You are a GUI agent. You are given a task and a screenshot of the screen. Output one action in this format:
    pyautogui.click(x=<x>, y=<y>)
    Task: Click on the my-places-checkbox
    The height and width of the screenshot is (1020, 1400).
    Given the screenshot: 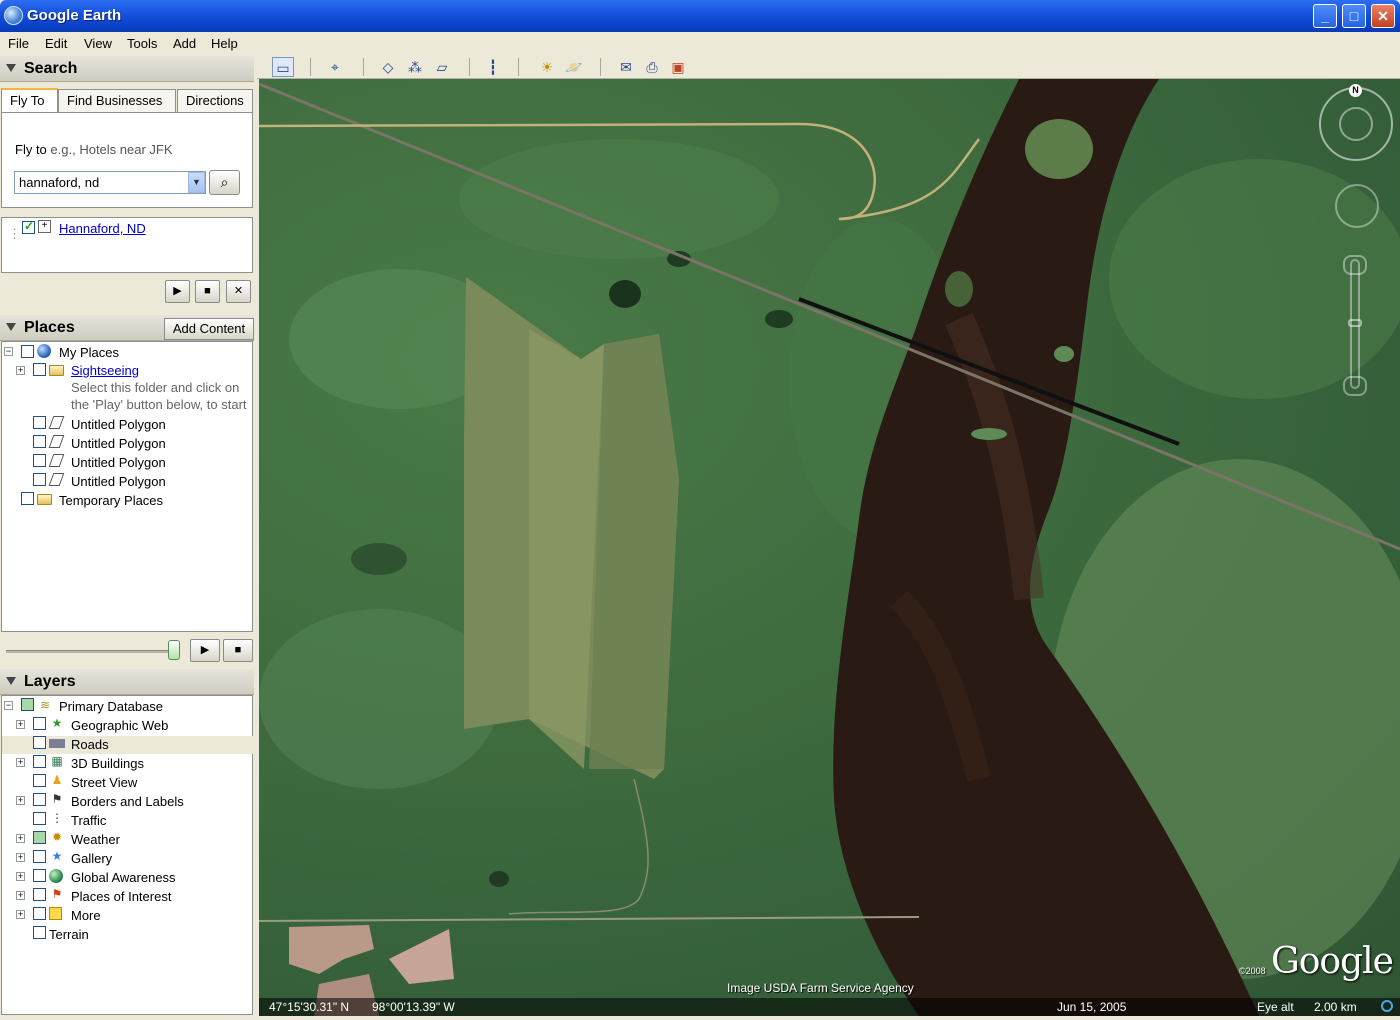 What is the action you would take?
    pyautogui.click(x=27, y=351)
    